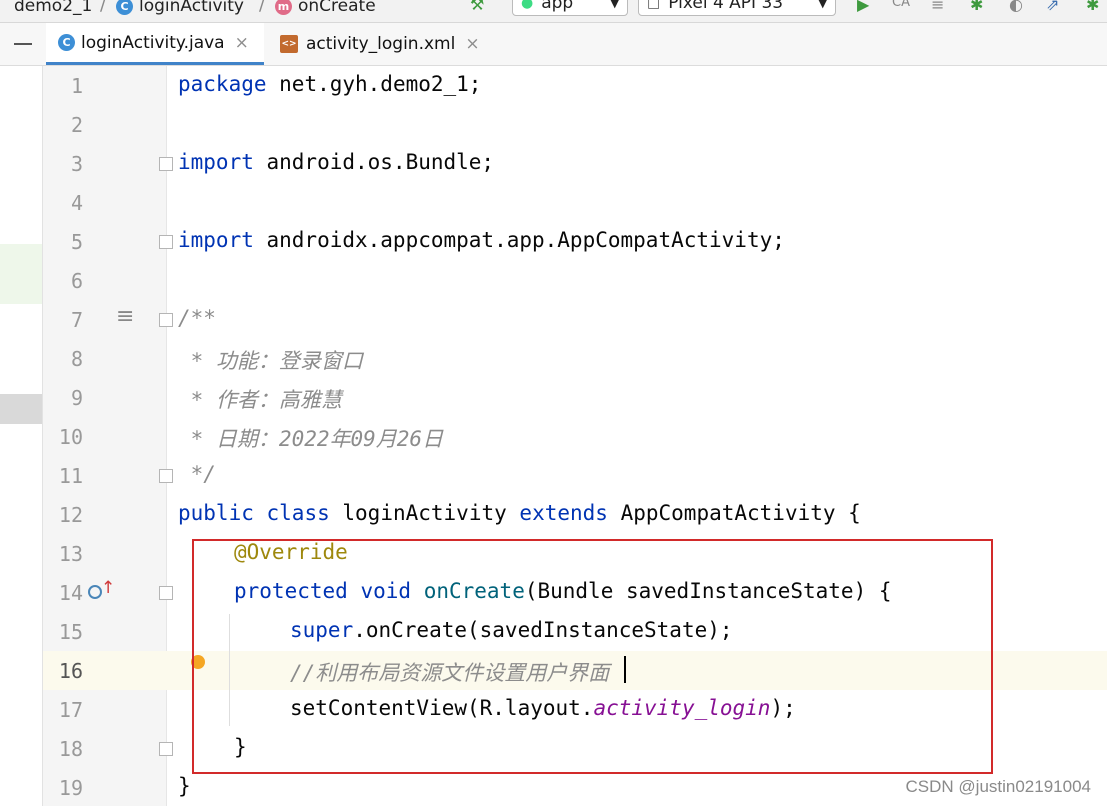  What do you see at coordinates (76, 359) in the screenshot?
I see `line-number: 8` at bounding box center [76, 359].